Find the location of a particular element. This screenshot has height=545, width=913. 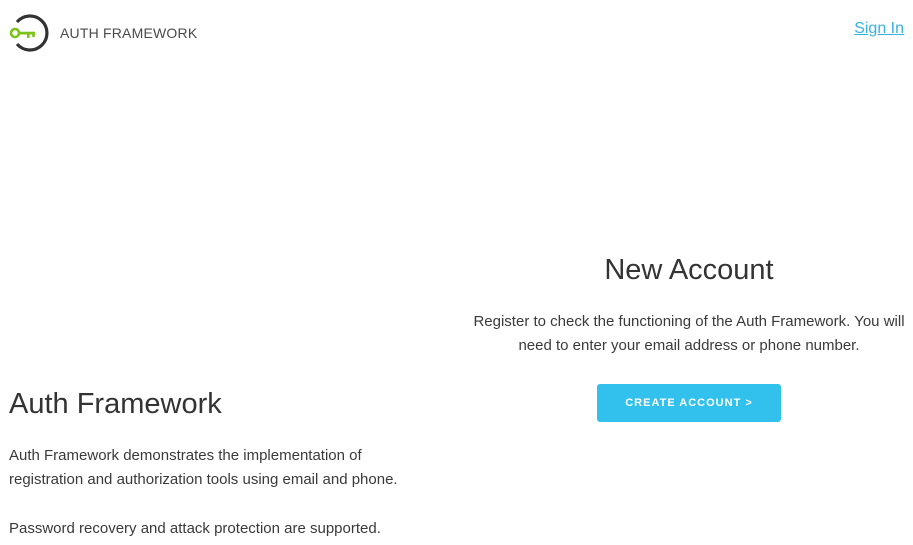

key-icon is located at coordinates (29, 33).